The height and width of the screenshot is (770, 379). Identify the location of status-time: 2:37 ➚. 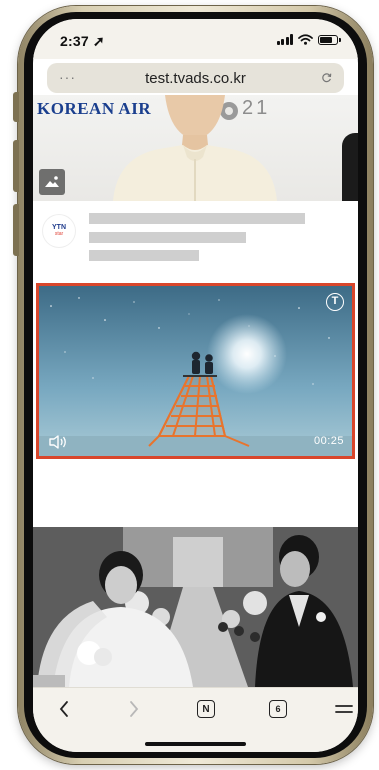
(82, 41).